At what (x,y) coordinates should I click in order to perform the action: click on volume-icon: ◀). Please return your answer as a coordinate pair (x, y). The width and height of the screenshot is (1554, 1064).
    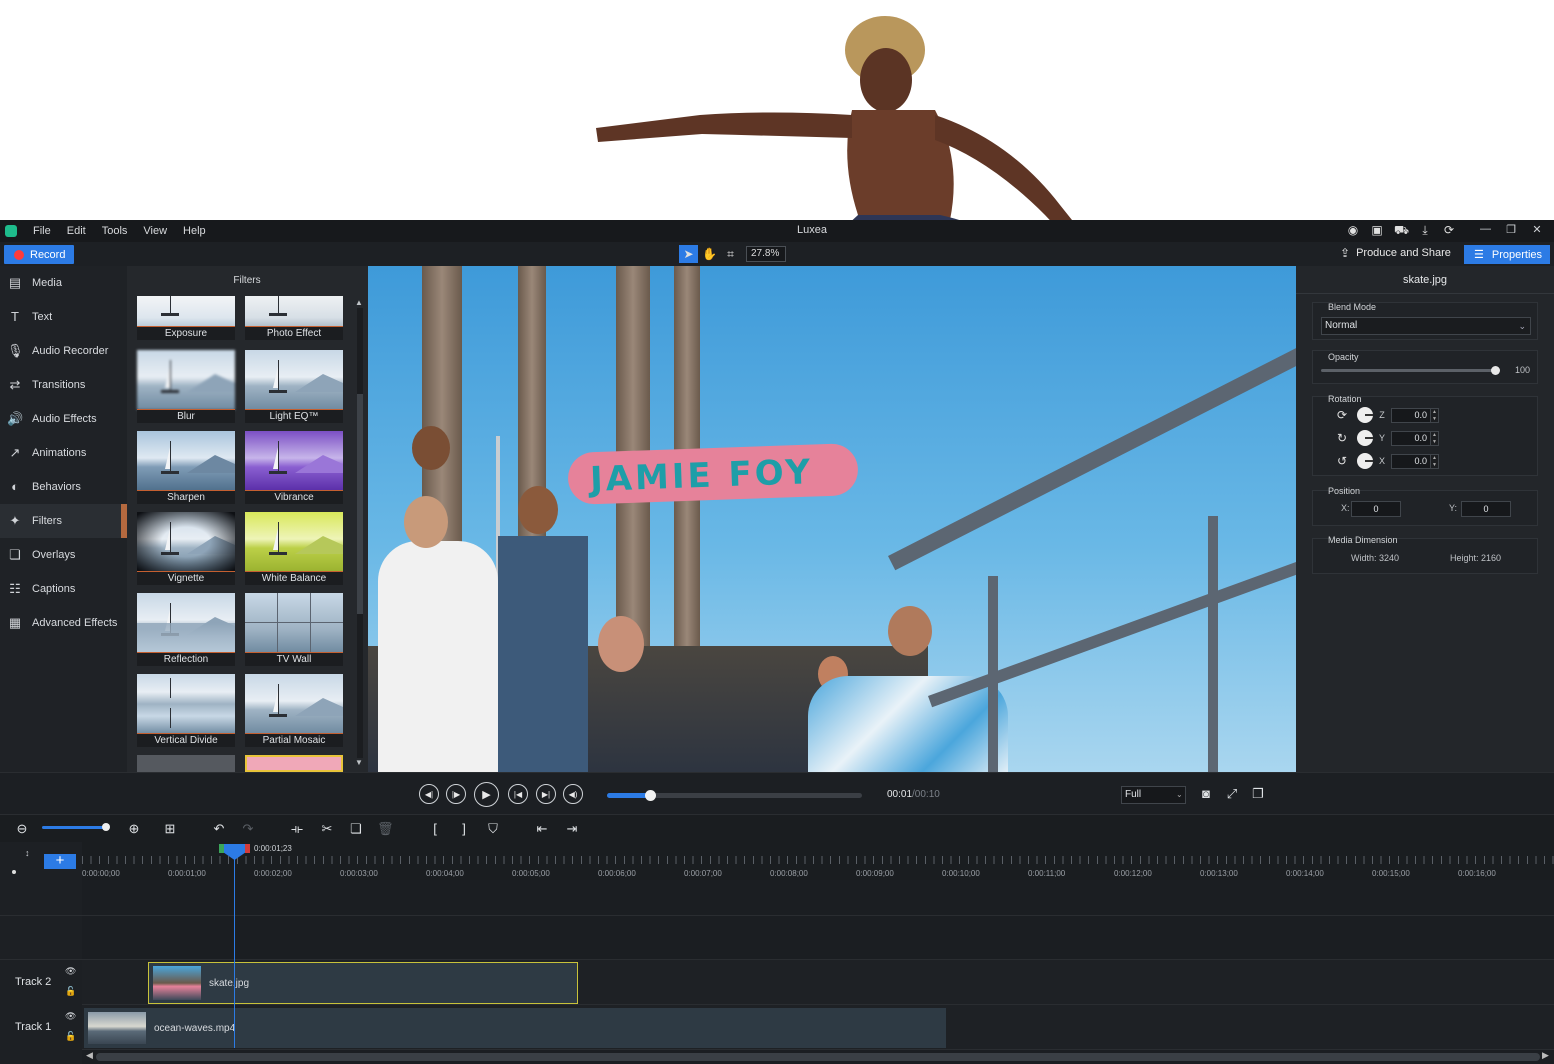
    Looking at the image, I should click on (573, 794).